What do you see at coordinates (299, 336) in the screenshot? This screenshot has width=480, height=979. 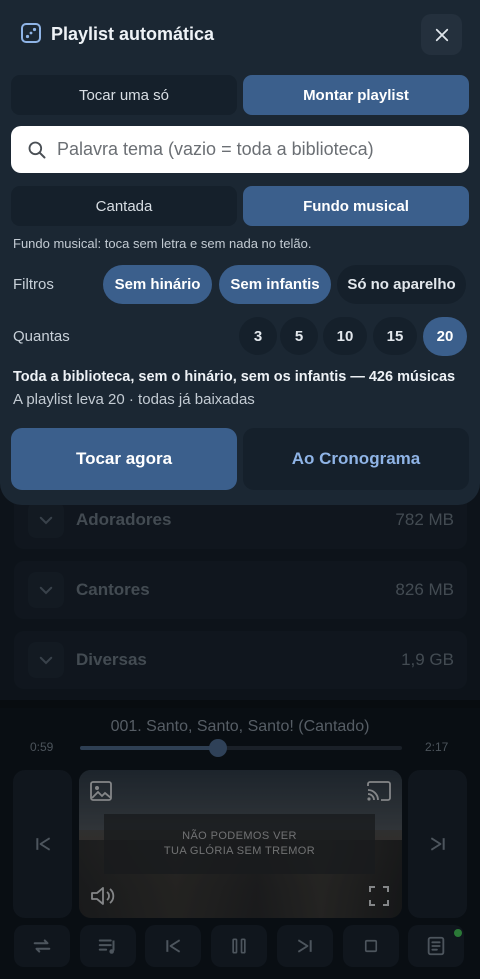 I see `count-option-5: 5` at bounding box center [299, 336].